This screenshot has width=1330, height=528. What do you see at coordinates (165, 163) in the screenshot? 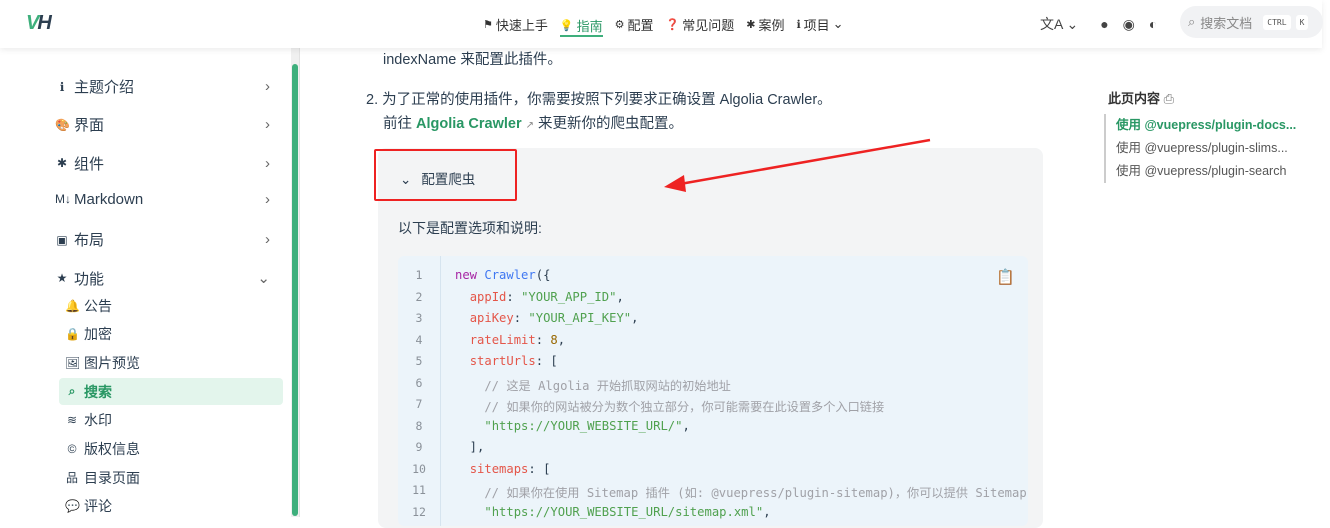
I see `sidebar-group: ✱ 组件 ›` at bounding box center [165, 163].